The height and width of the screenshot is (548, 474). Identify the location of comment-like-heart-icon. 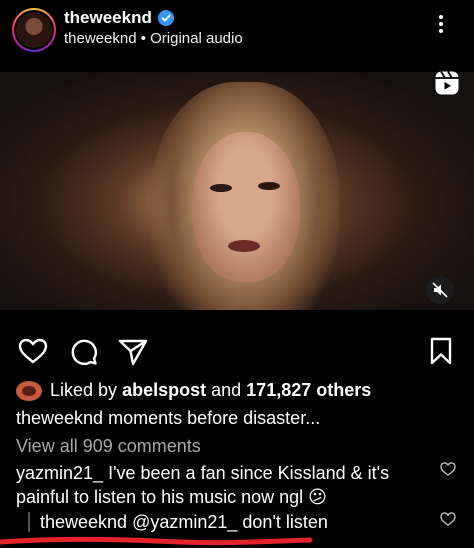
(448, 469).